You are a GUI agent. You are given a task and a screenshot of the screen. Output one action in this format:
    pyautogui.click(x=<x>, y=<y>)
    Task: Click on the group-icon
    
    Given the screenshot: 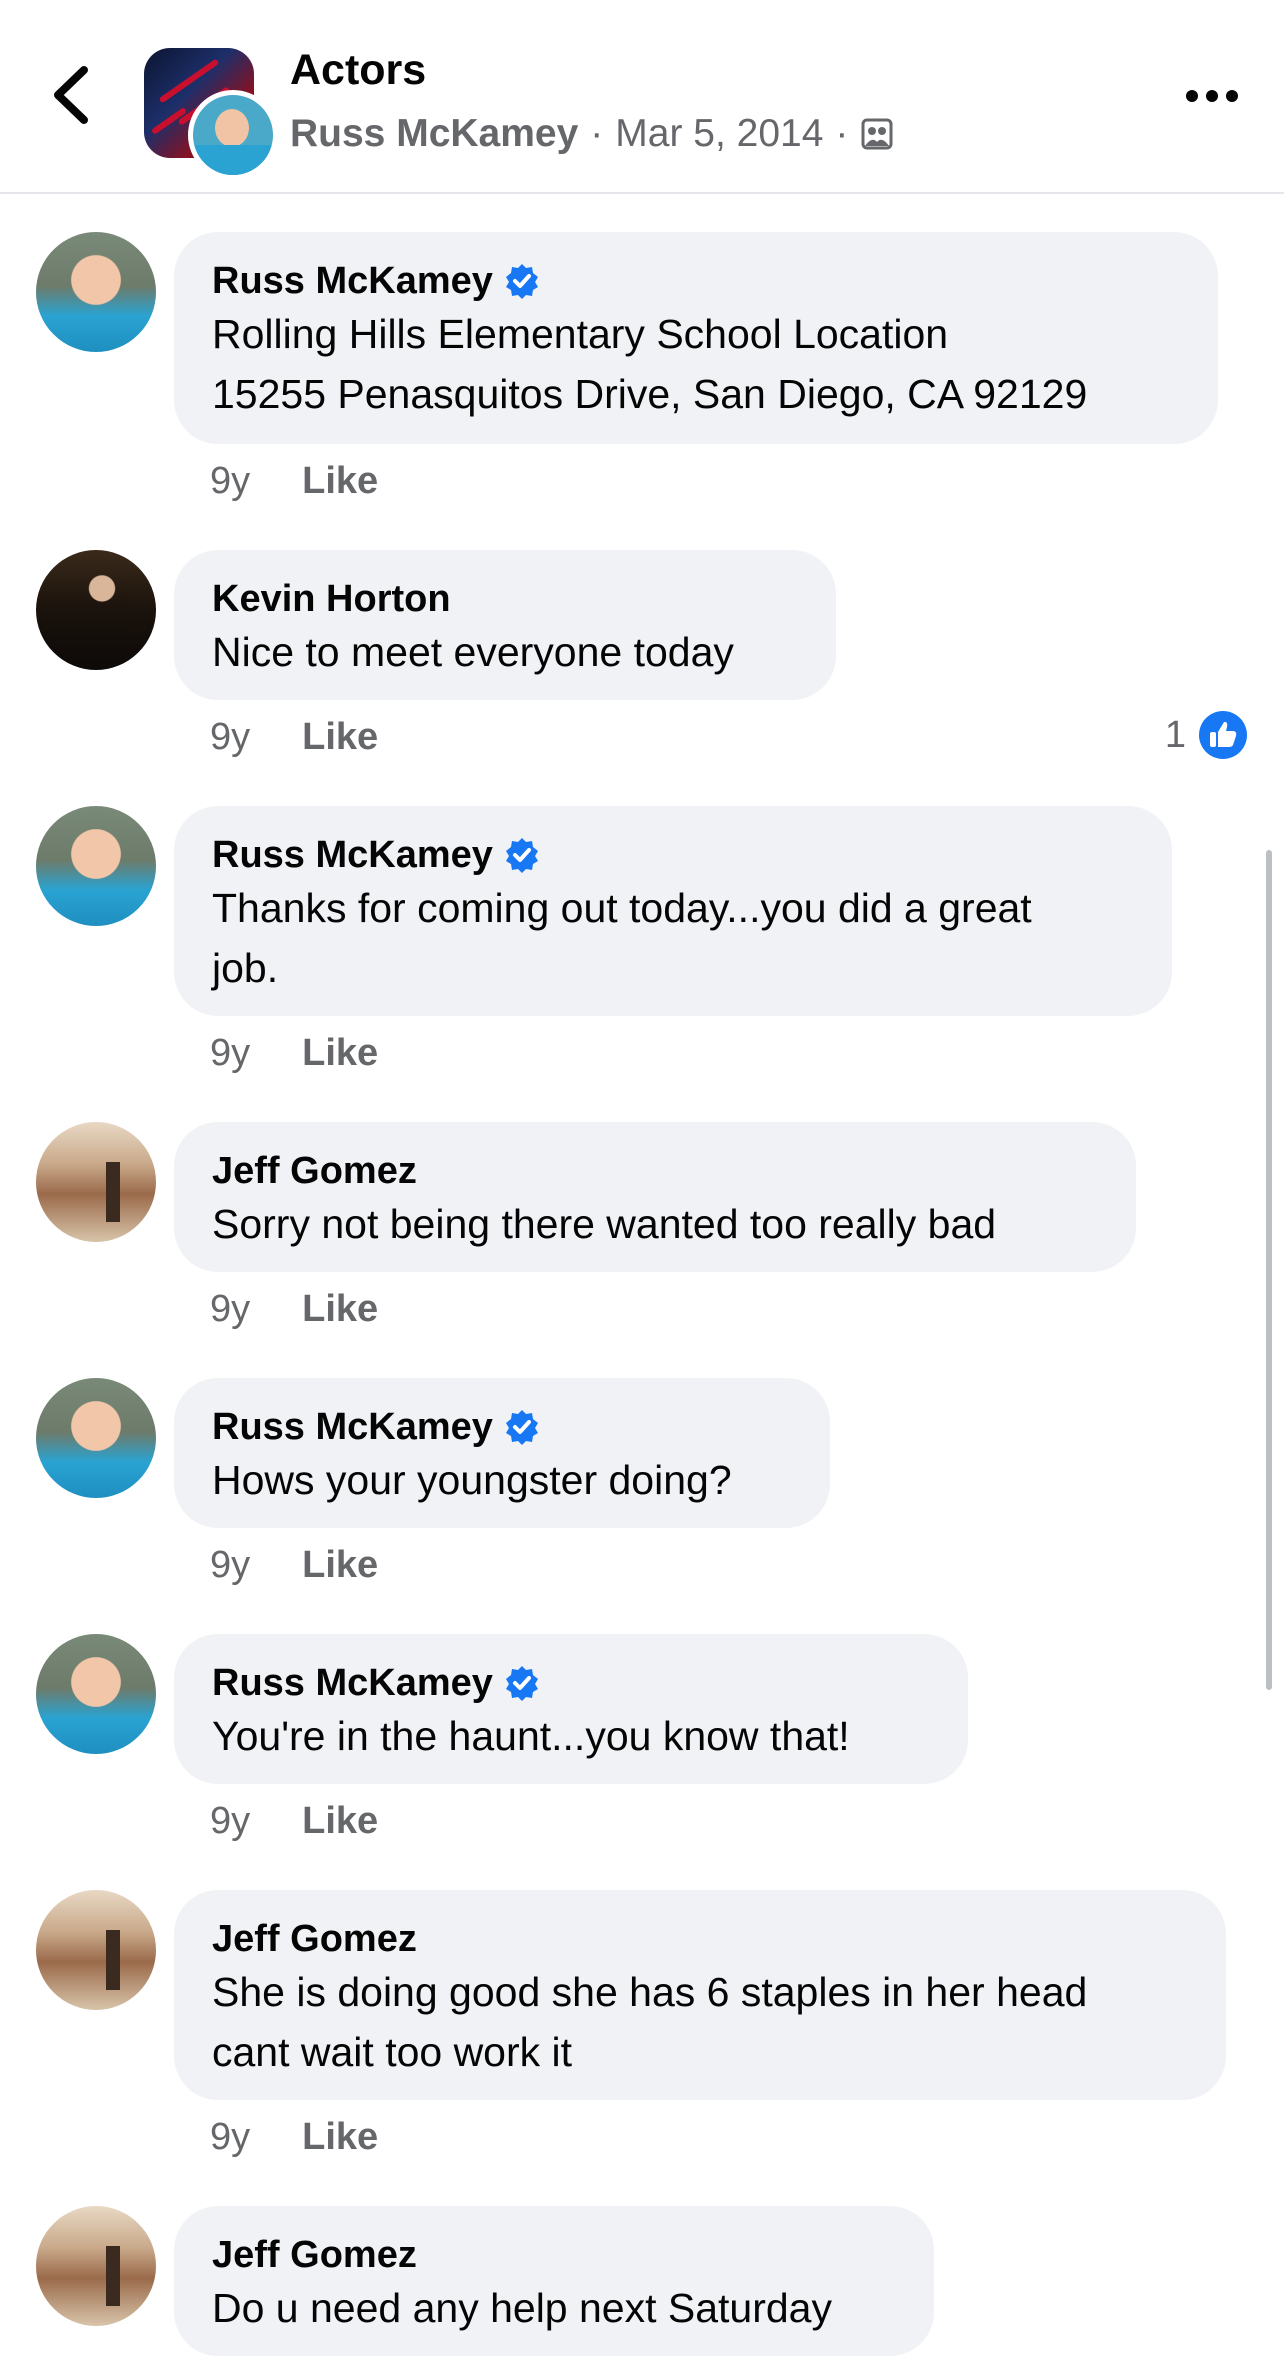 What is the action you would take?
    pyautogui.click(x=877, y=134)
    